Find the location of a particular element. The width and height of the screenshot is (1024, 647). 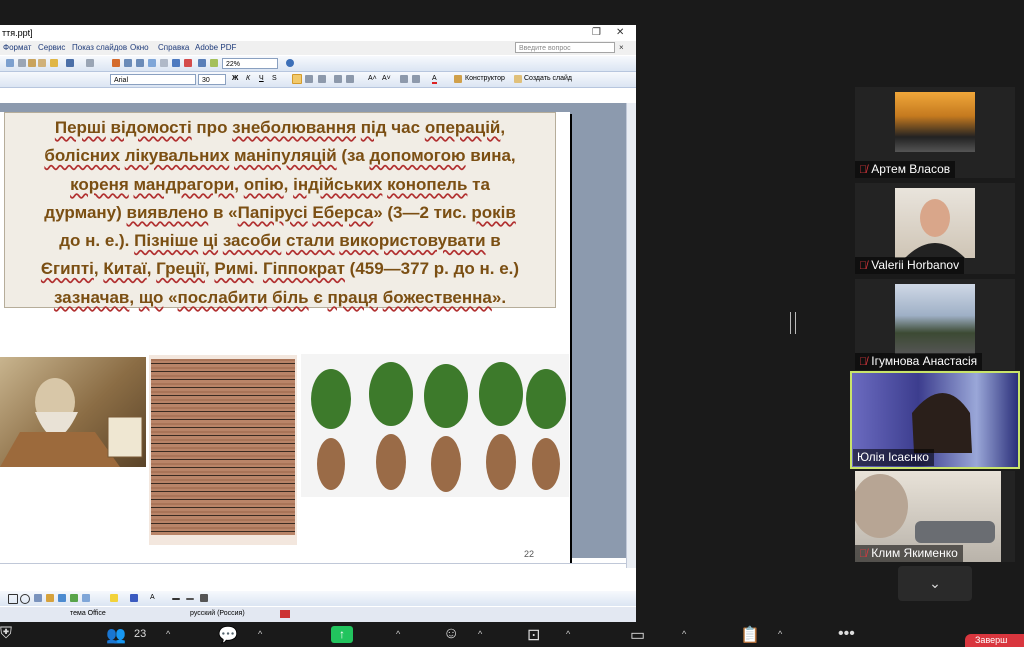

help-icon is located at coordinates (290, 63).